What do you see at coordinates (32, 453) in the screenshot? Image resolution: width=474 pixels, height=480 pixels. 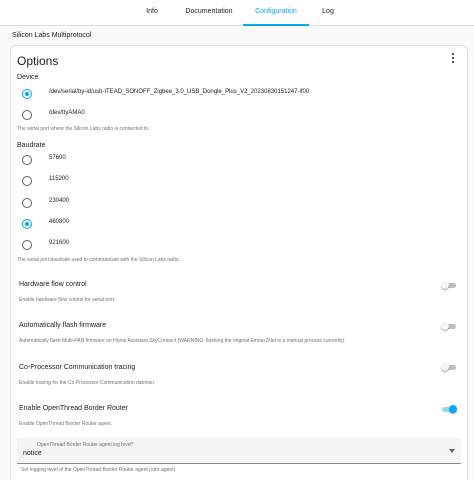 I see `otbr-log-level-value: notice` at bounding box center [32, 453].